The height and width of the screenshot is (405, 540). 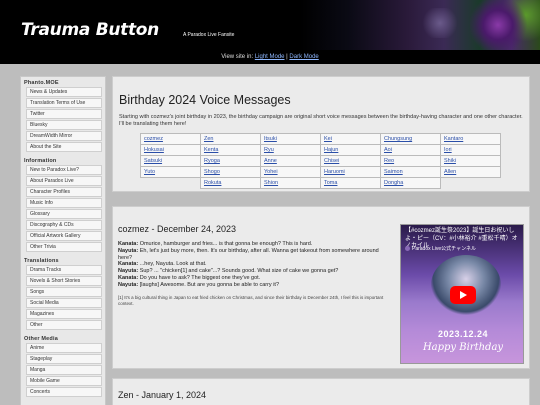 What do you see at coordinates (64, 136) in the screenshot?
I see `sidebar-item-dreamwidth: DreamWidth Mirror` at bounding box center [64, 136].